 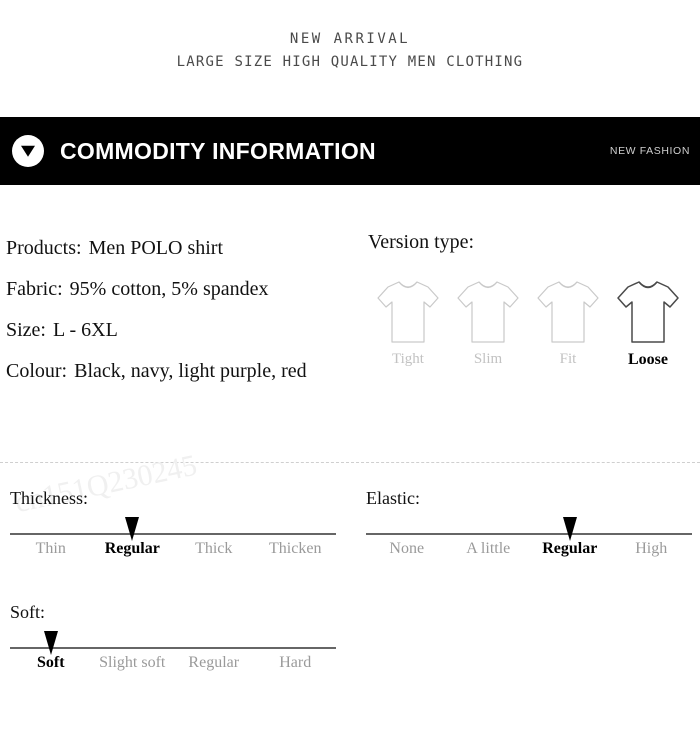 I want to click on spec-value: Men POLO shirt, so click(x=156, y=248).